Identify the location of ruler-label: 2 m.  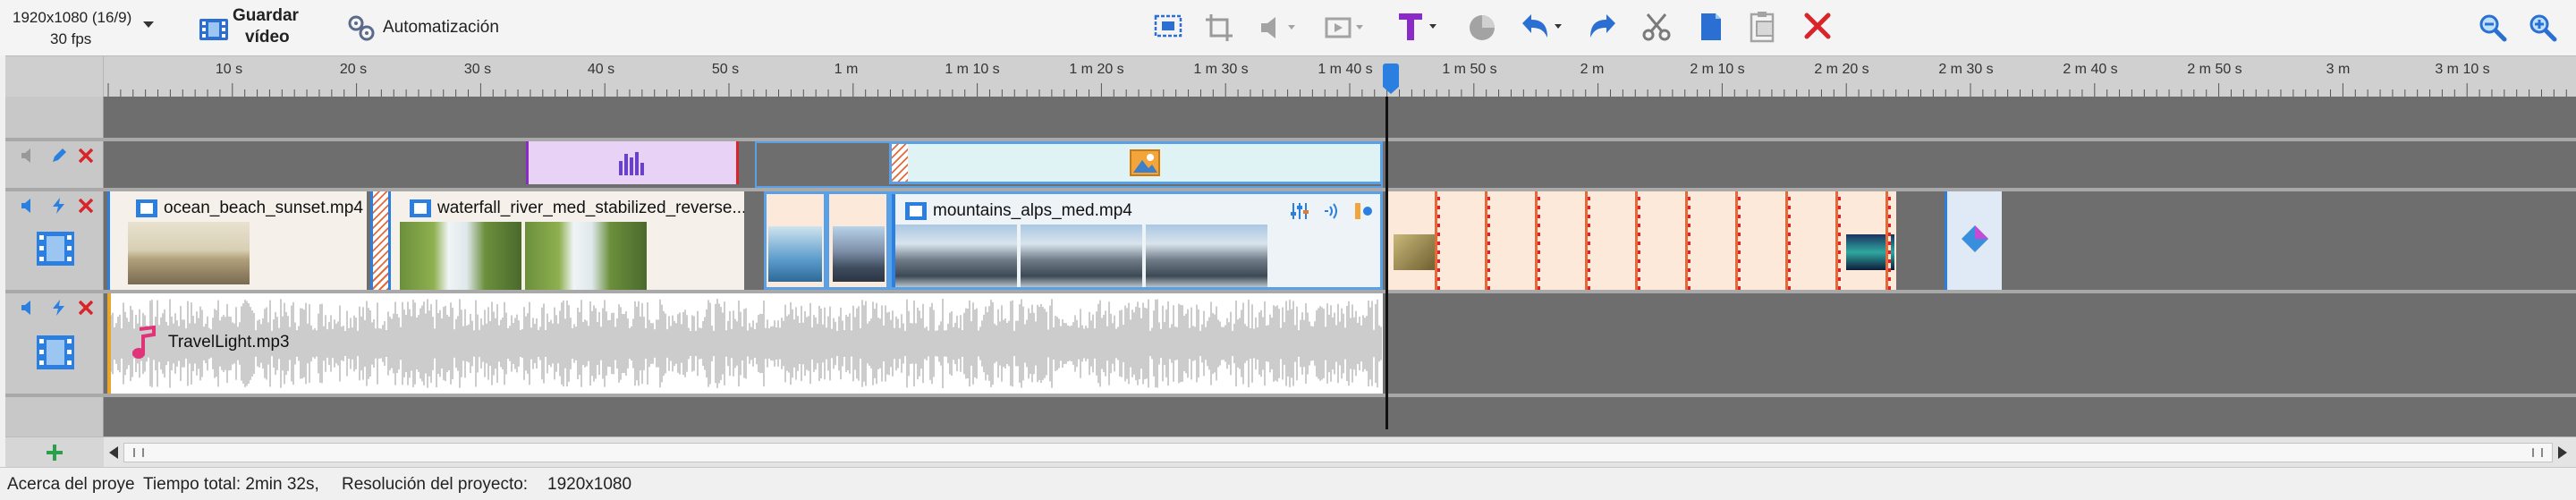
(1592, 69).